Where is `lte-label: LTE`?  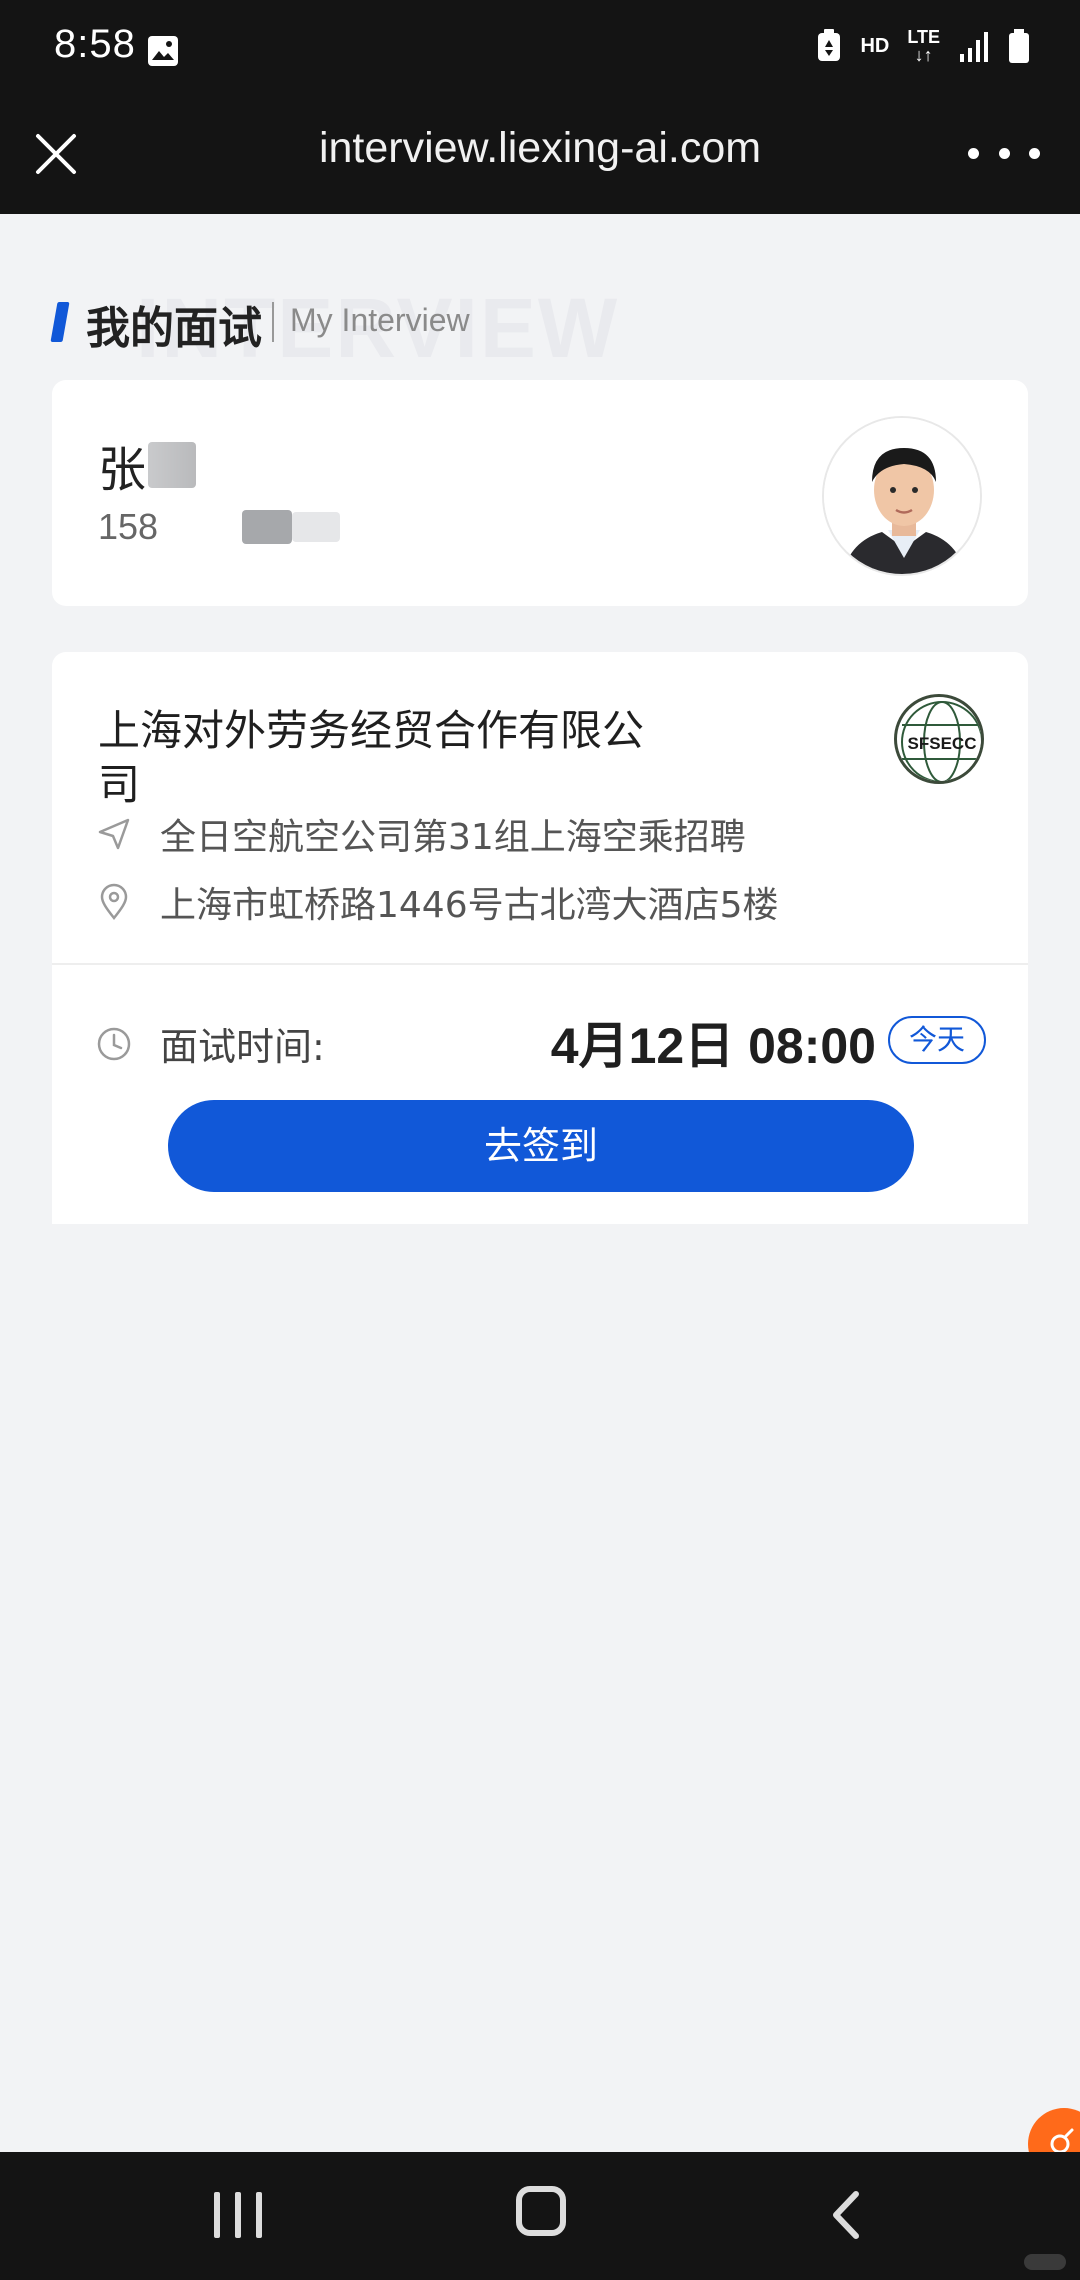
lte-label: LTE is located at coordinates (923, 37).